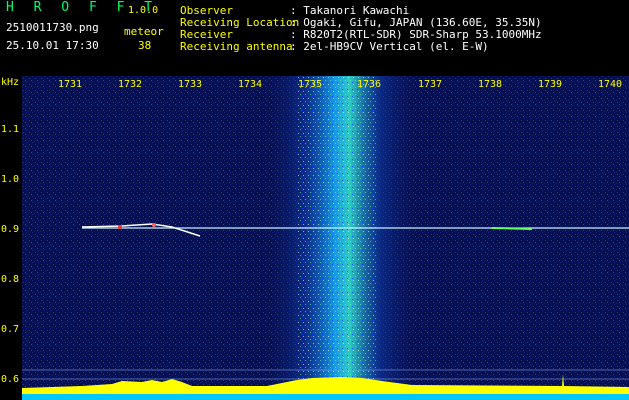  What do you see at coordinates (10, 229) in the screenshot?
I see `y-tick-label: 0.9` at bounding box center [10, 229].